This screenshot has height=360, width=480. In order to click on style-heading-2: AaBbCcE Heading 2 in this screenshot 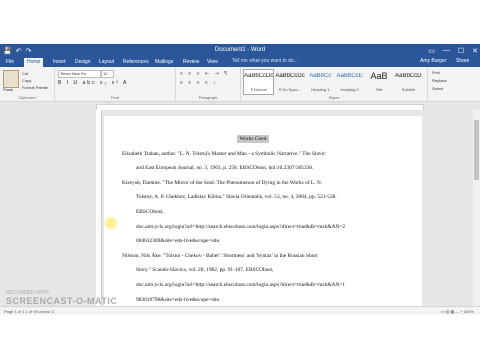, I will do `click(349, 82)`.